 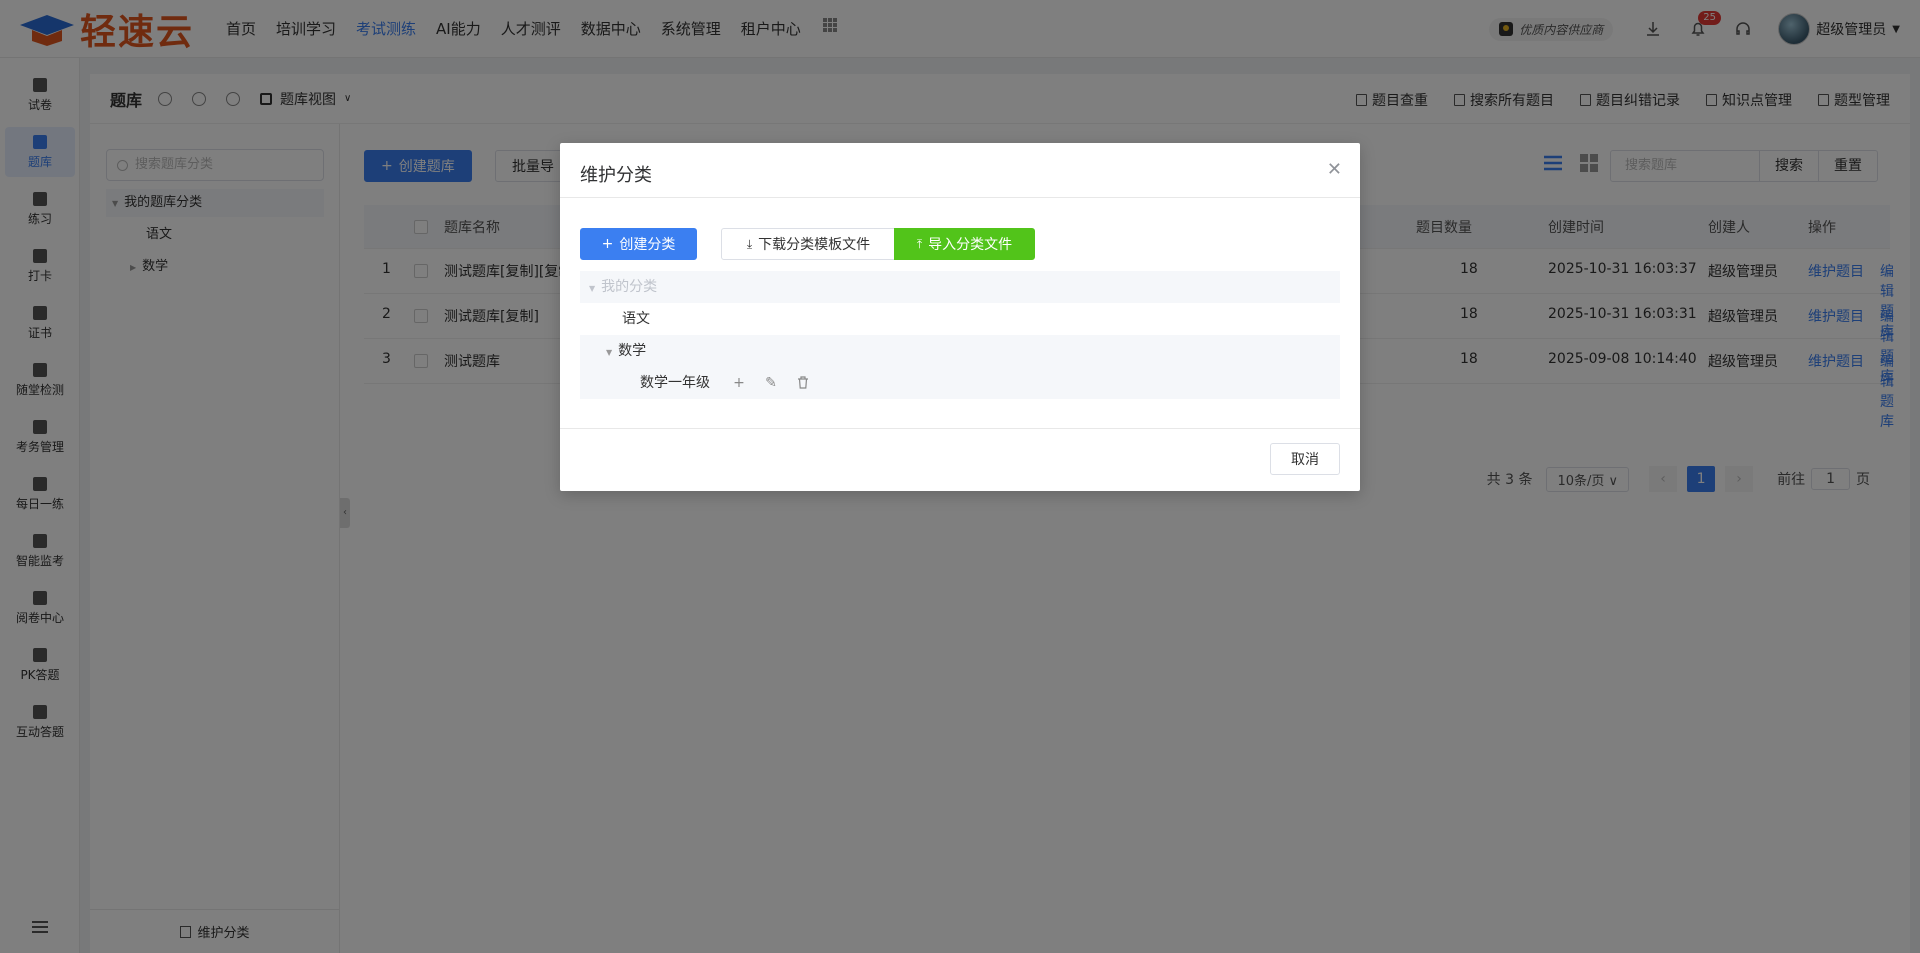 What do you see at coordinates (960, 459) in the screenshot?
I see `dialog-footer: 取消` at bounding box center [960, 459].